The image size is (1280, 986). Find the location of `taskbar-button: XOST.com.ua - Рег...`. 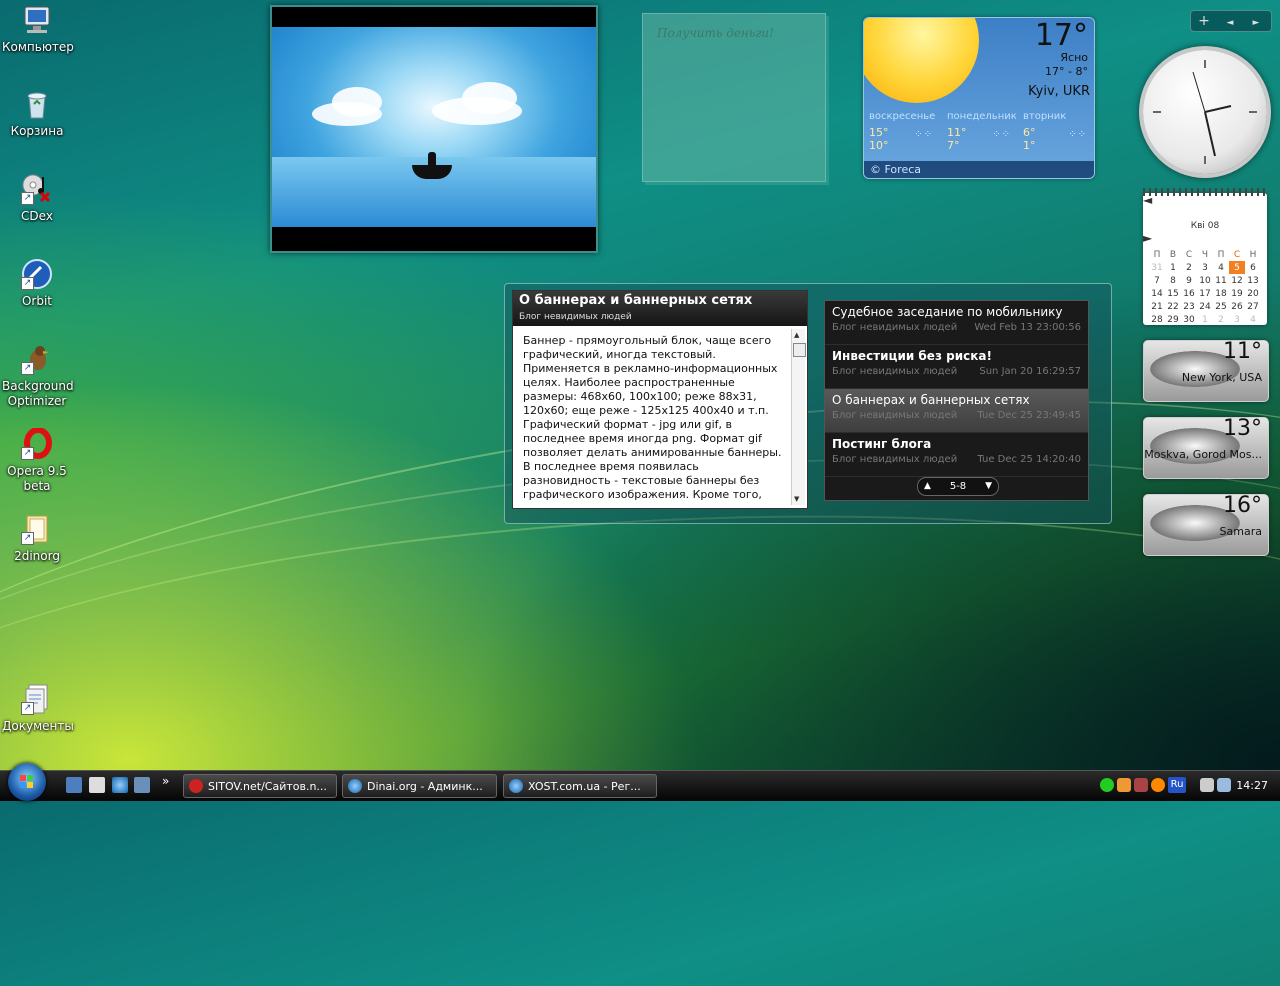

taskbar-button: XOST.com.ua - Рег... is located at coordinates (580, 786).